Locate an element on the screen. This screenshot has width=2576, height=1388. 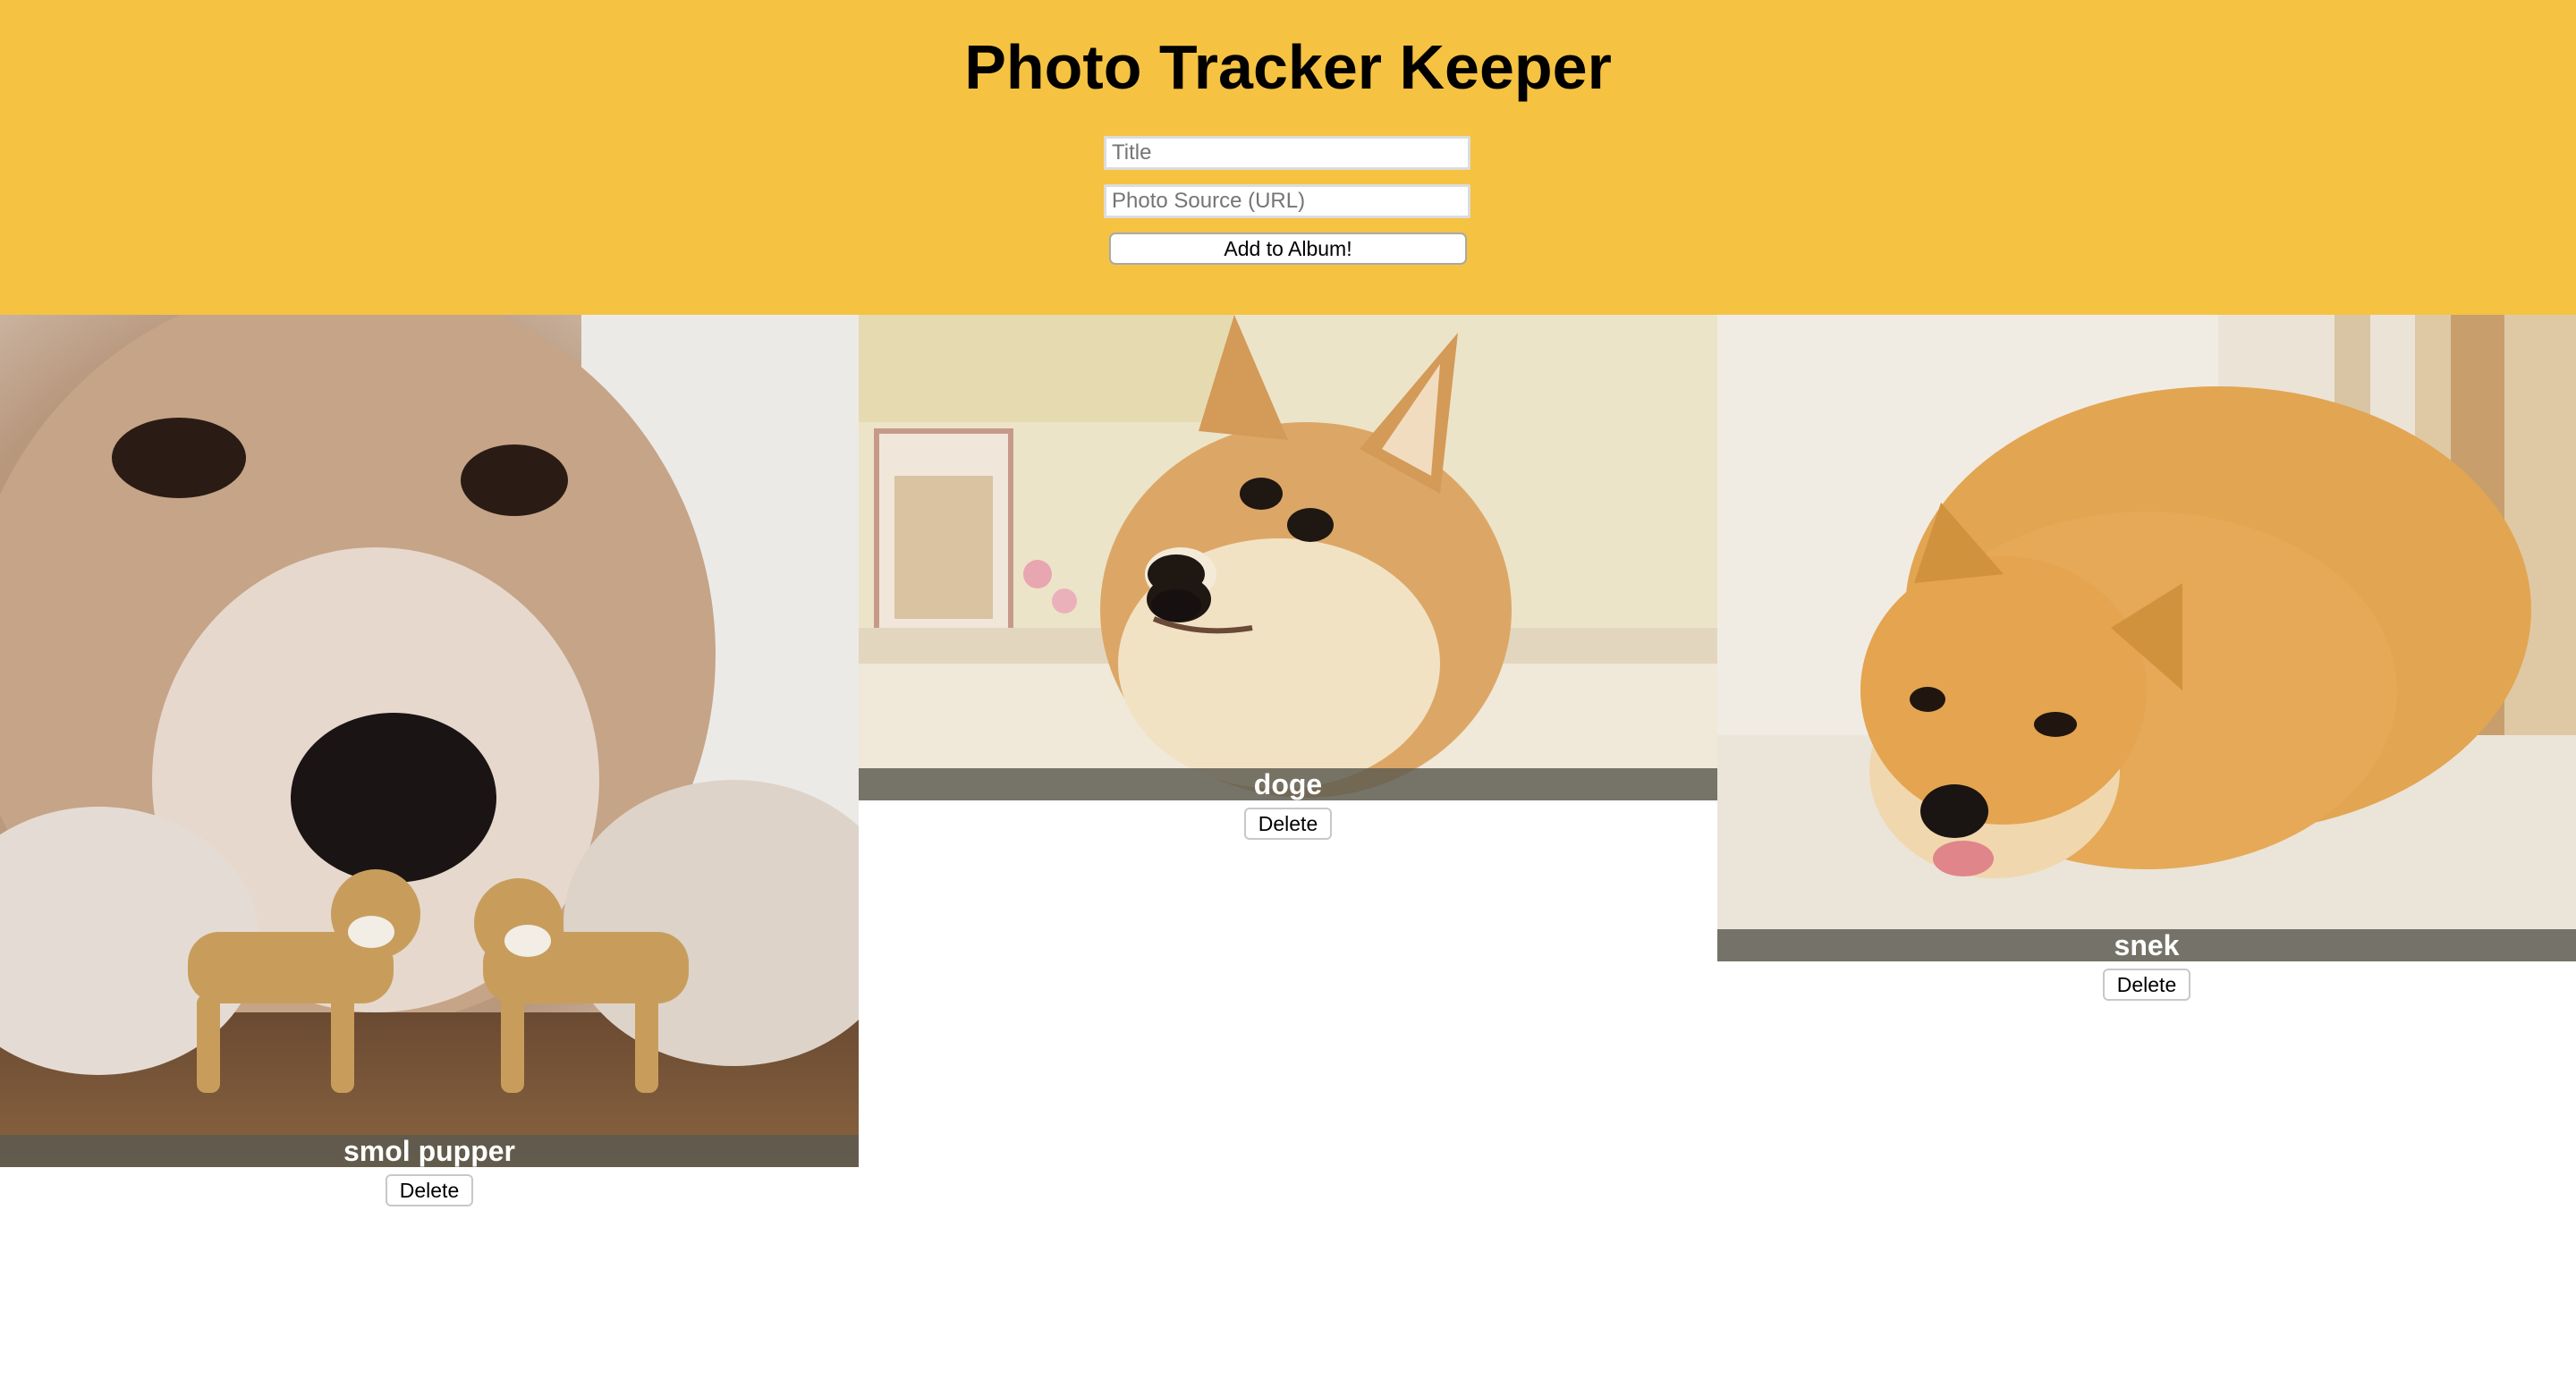
photo-picture is located at coordinates (1288, 557).